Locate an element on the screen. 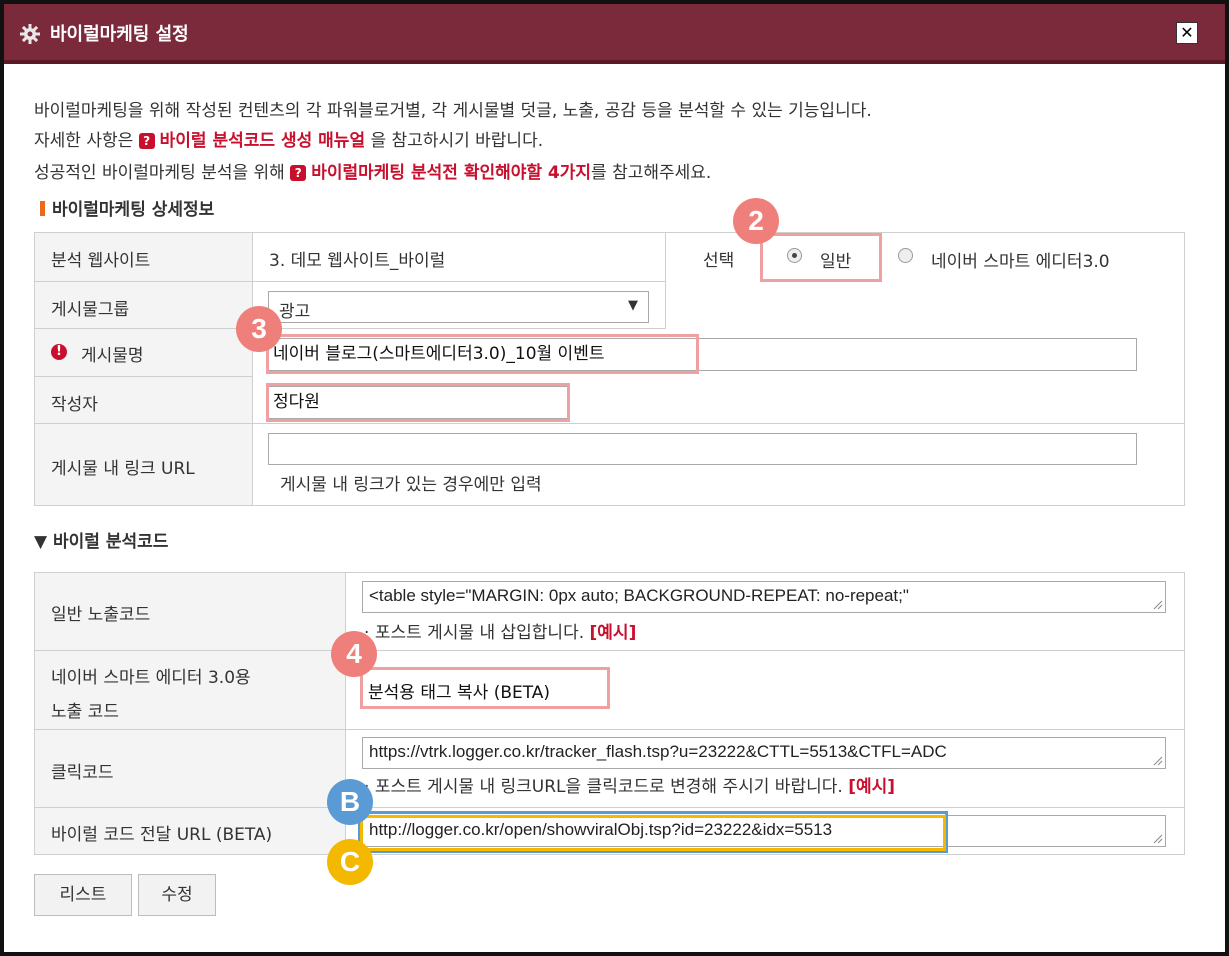 The height and width of the screenshot is (956, 1229). intro-line-2-suffix: 을 참고하시기 바랍니다. is located at coordinates (454, 141).